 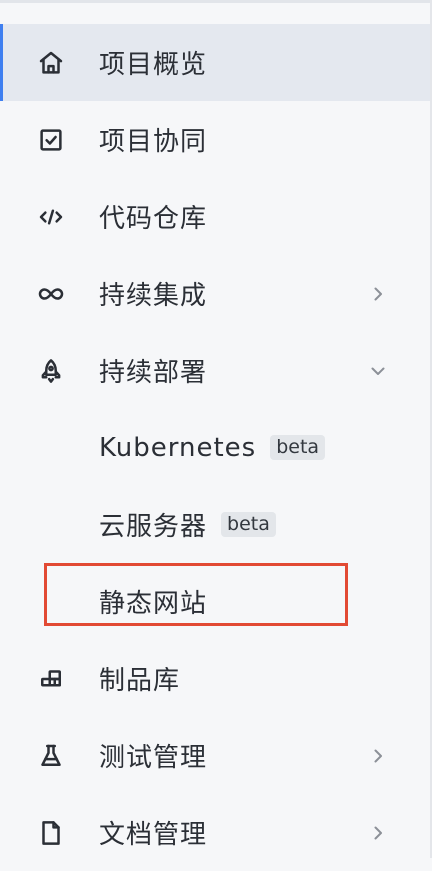 I want to click on sidebar-item-artifact-repository: 制品库, so click(x=215, y=678).